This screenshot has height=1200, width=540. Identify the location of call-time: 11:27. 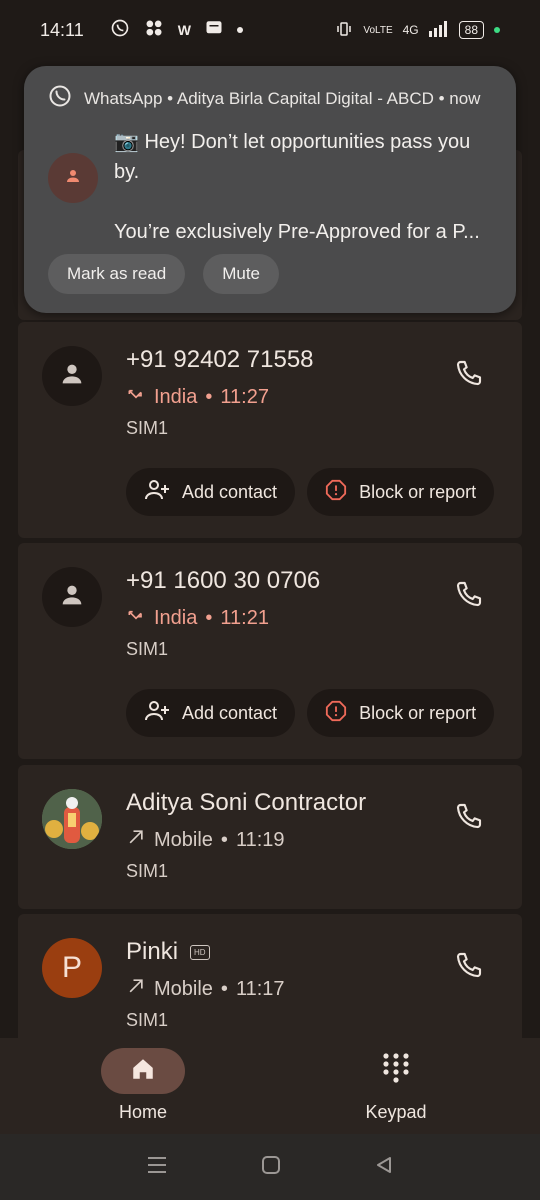
(244, 396).